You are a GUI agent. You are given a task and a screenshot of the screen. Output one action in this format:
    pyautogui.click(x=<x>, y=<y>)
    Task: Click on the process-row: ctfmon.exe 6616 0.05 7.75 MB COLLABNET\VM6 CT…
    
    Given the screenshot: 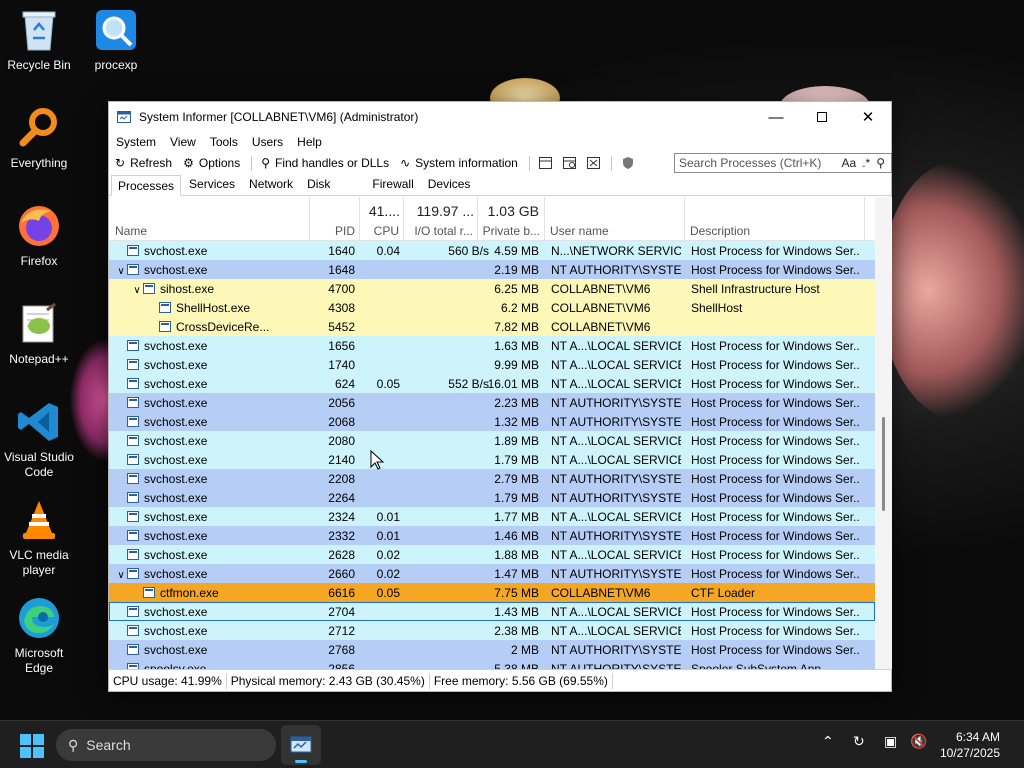 What is the action you would take?
    pyautogui.click(x=492, y=592)
    